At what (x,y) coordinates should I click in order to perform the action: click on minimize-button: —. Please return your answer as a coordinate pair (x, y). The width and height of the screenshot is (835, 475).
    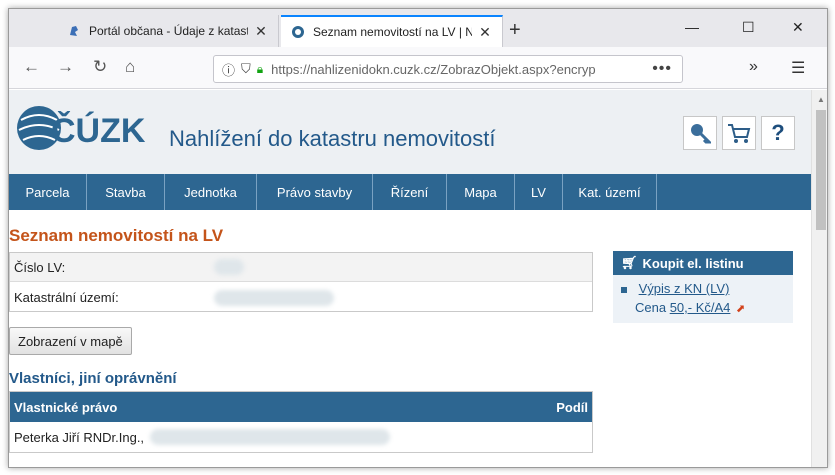
    Looking at the image, I should click on (692, 27).